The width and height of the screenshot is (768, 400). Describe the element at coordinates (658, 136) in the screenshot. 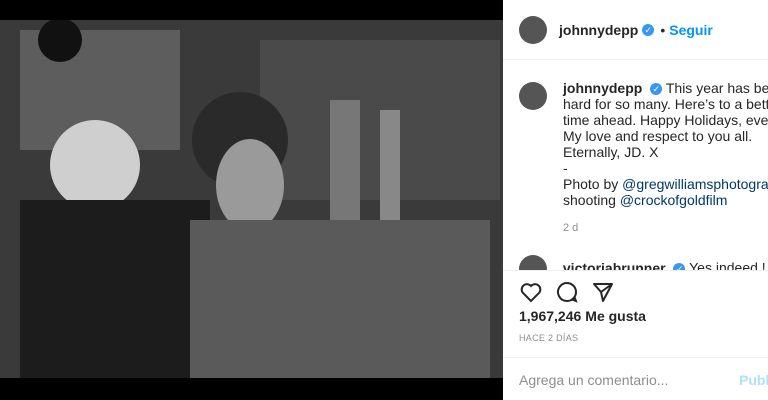

I see `caption-line-4: My love and respect to you all.` at that location.